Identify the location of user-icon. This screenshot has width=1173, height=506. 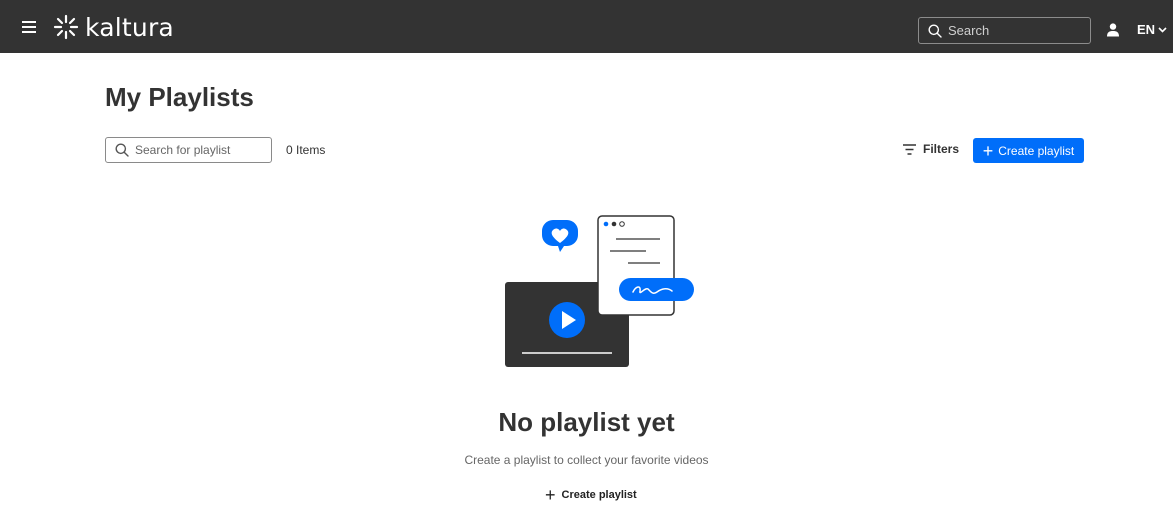
(1113, 30).